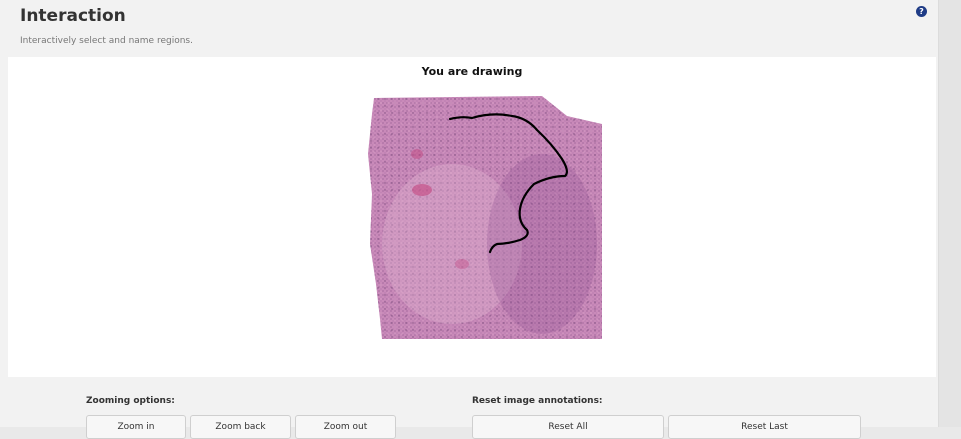  I want to click on zoom-back-button: Zoom back, so click(240, 427).